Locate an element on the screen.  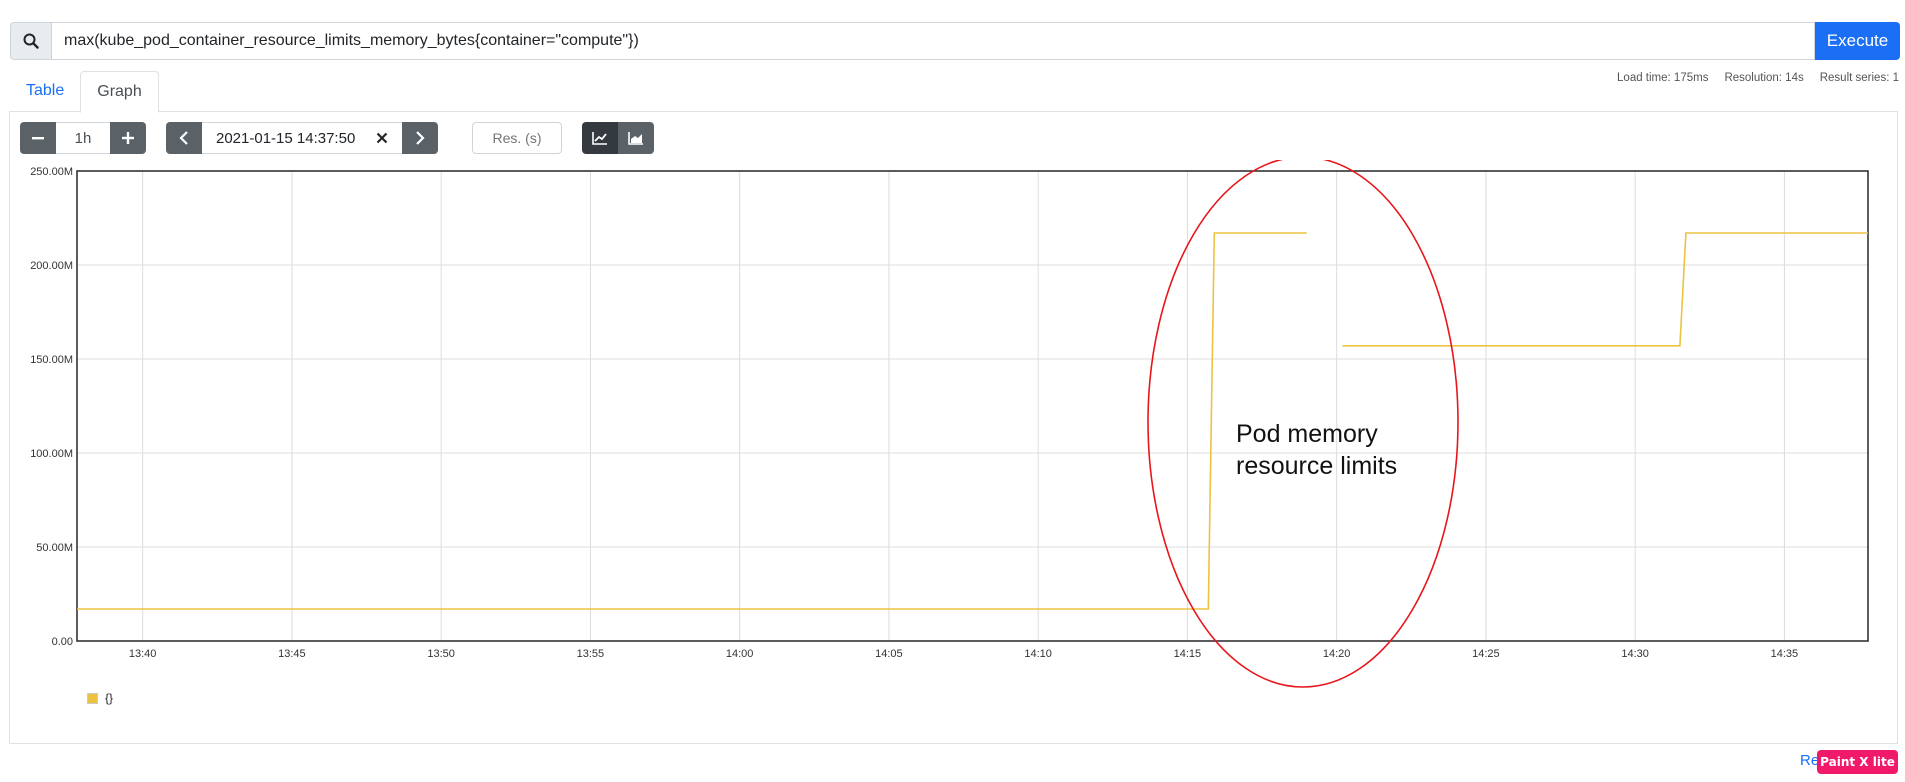
plus-icon is located at coordinates (128, 138).